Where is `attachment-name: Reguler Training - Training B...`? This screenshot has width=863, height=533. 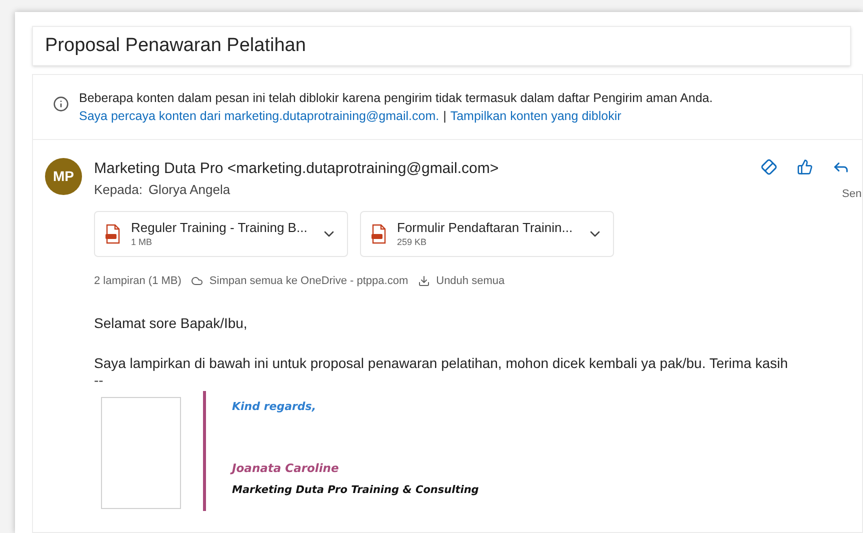 attachment-name: Reguler Training - Training B... is located at coordinates (219, 227).